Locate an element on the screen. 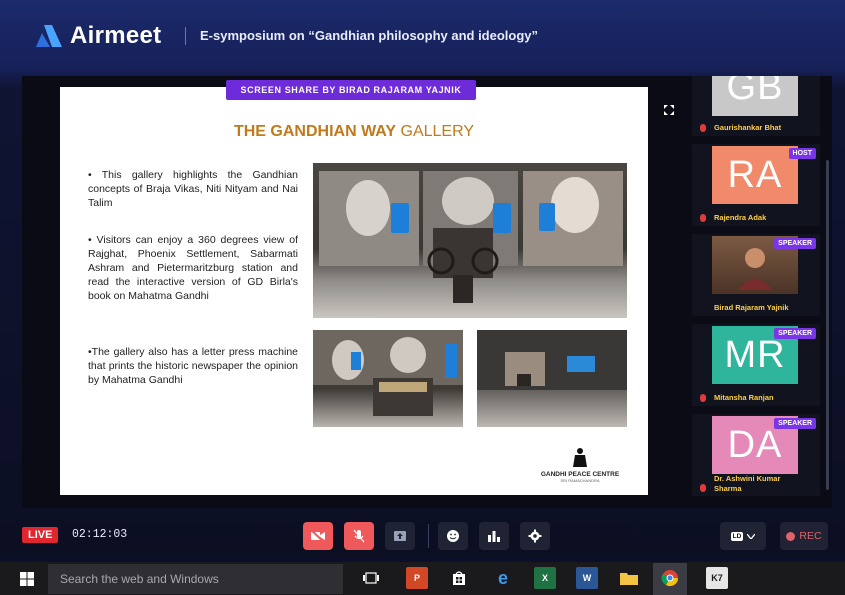 This screenshot has width=845, height=595. bar-chart-icon is located at coordinates (494, 536).